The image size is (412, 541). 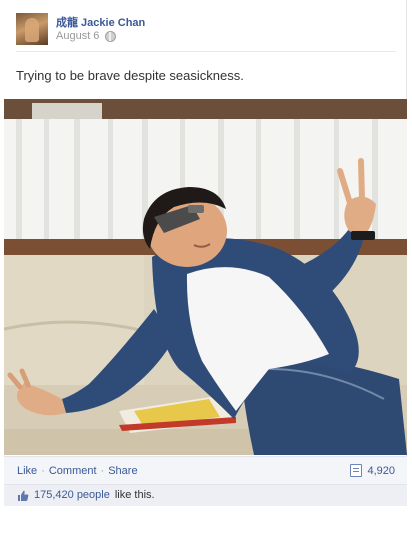 I want to click on comment-link: Comment, so click(x=73, y=471).